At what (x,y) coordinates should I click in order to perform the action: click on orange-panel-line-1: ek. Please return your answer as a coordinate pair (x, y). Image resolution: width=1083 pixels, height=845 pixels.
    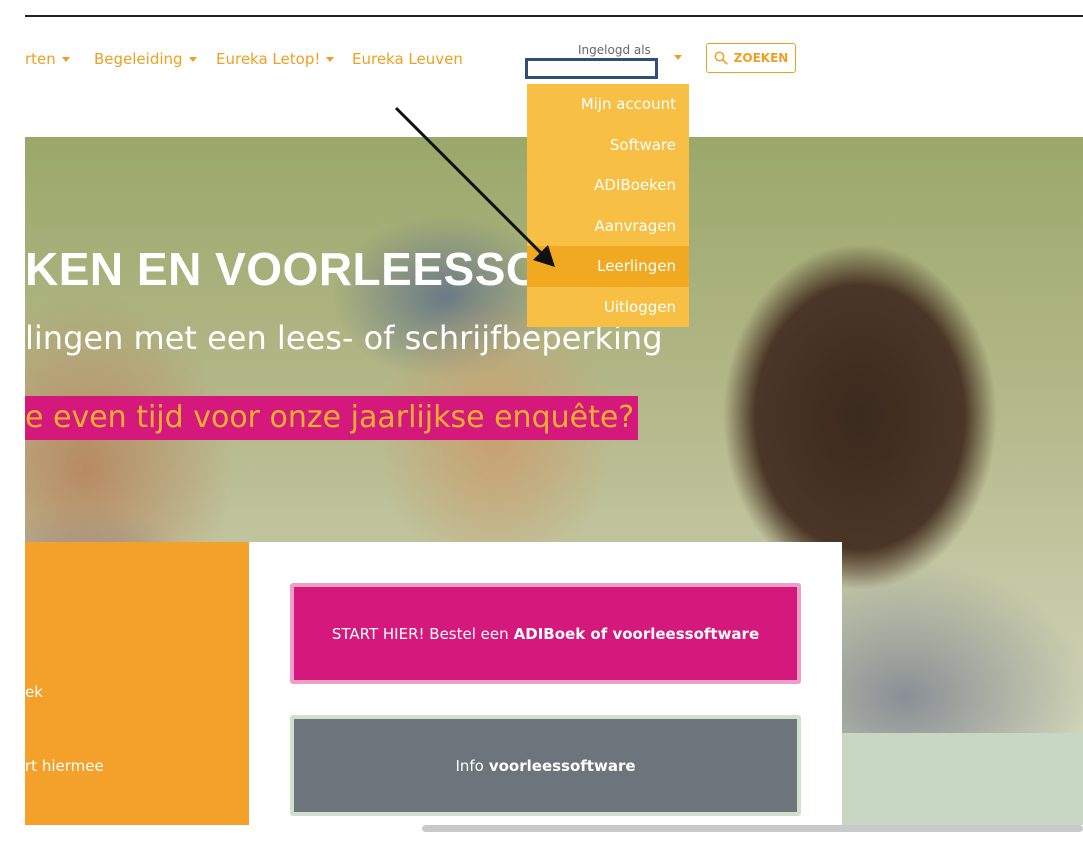
    Looking at the image, I should click on (34, 692).